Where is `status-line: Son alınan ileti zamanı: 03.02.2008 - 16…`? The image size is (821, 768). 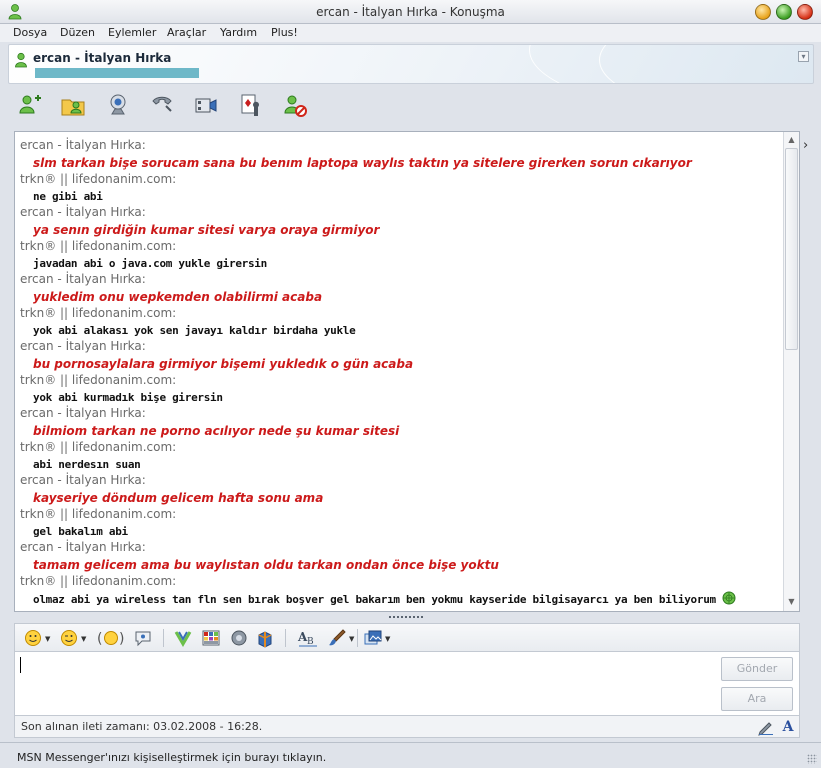
status-line: Son alınan ileti zamanı: 03.02.2008 - 16… is located at coordinates (407, 727).